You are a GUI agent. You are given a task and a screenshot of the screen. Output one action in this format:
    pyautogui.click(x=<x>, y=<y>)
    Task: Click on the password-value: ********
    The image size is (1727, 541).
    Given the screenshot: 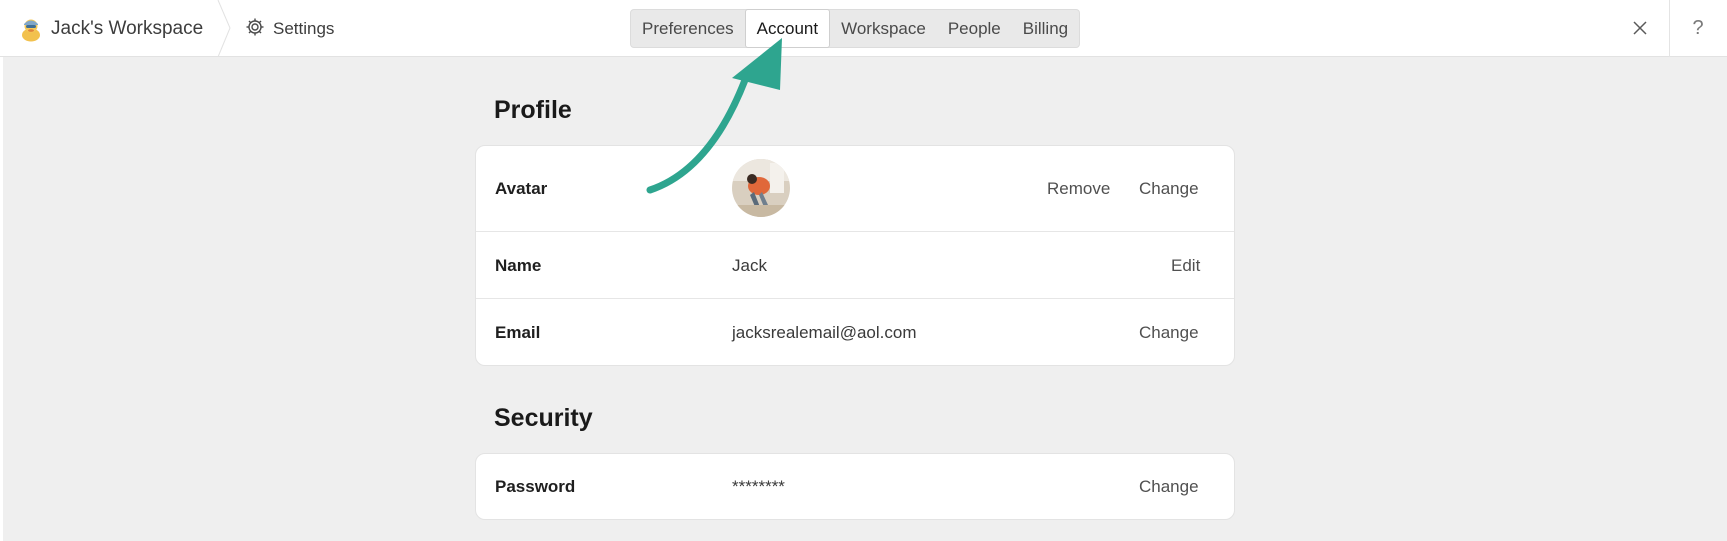 What is the action you would take?
    pyautogui.click(x=758, y=486)
    